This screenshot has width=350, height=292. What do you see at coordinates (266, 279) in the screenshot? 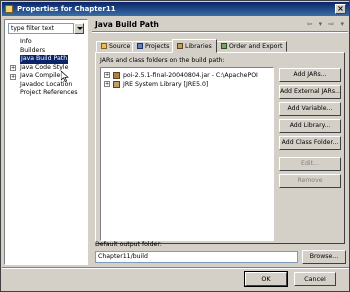
I see `ok-button: OK` at bounding box center [266, 279].